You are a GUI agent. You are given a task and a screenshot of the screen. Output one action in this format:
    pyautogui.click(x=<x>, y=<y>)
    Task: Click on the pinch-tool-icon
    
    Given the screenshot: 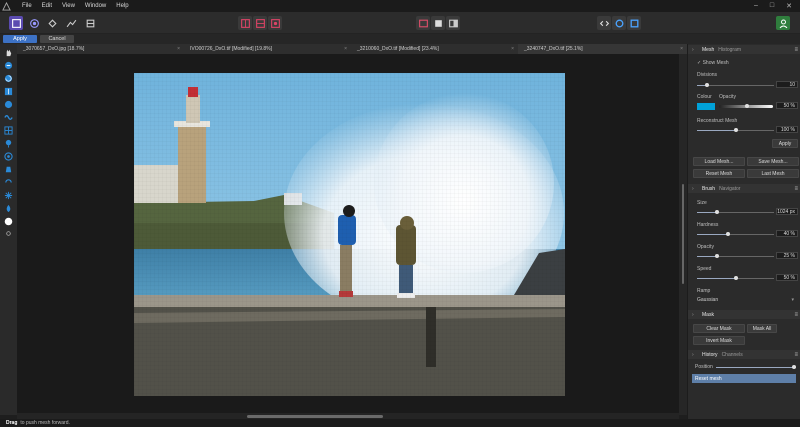 What is the action you would take?
    pyautogui.click(x=8, y=91)
    